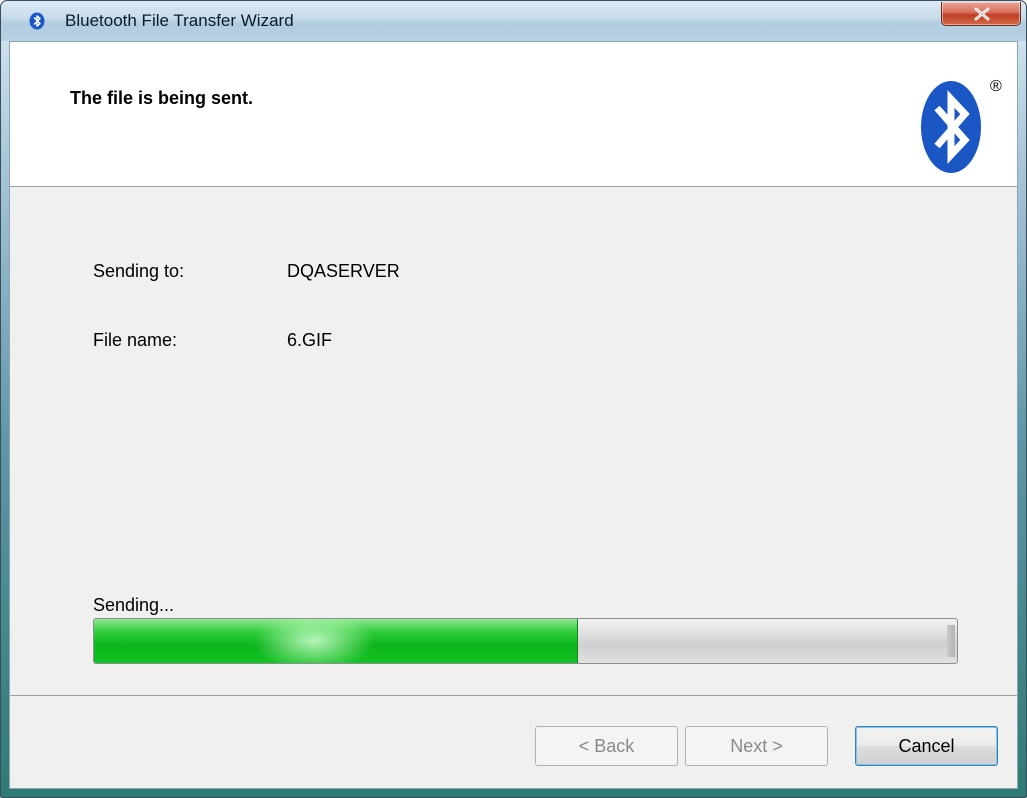 The image size is (1027, 798). Describe the element at coordinates (951, 641) in the screenshot. I see `progress-end-cap` at that location.